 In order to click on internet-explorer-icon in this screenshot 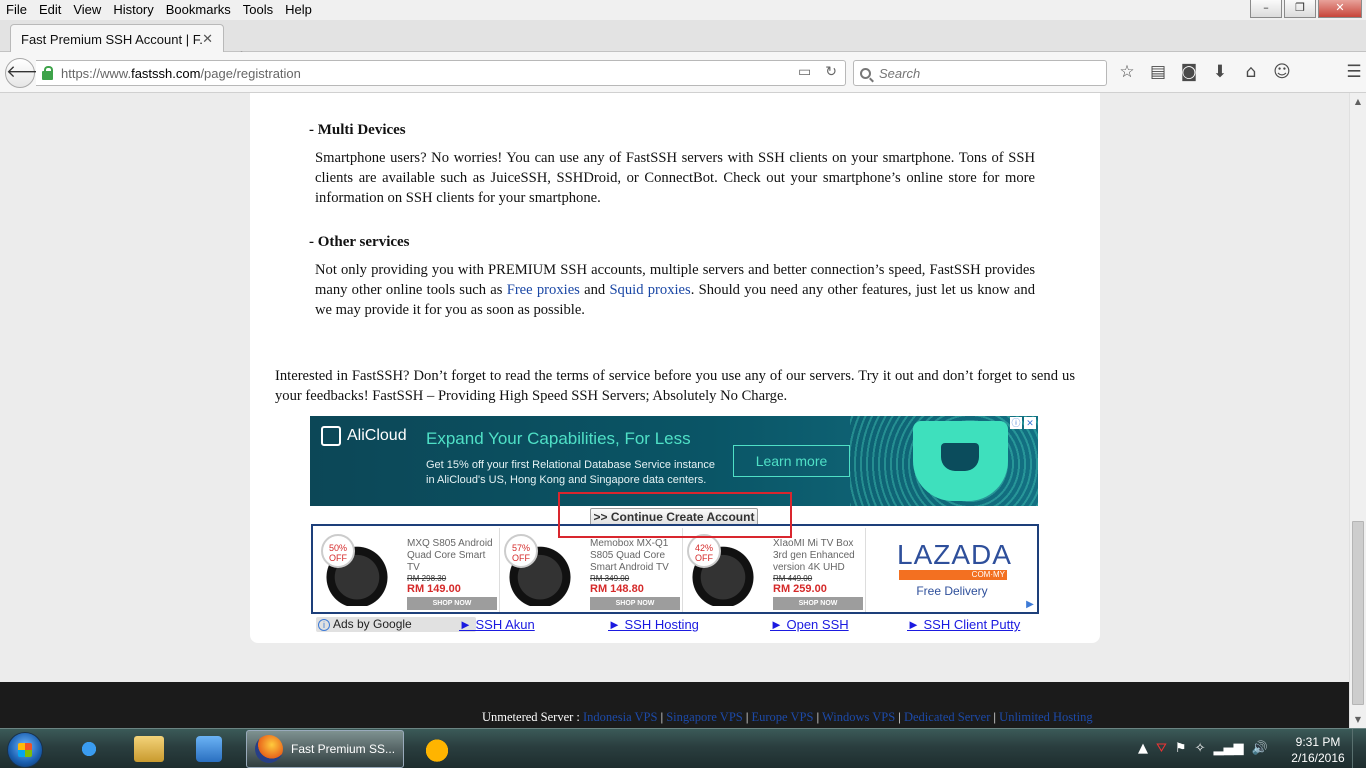, I will do `click(89, 749)`.